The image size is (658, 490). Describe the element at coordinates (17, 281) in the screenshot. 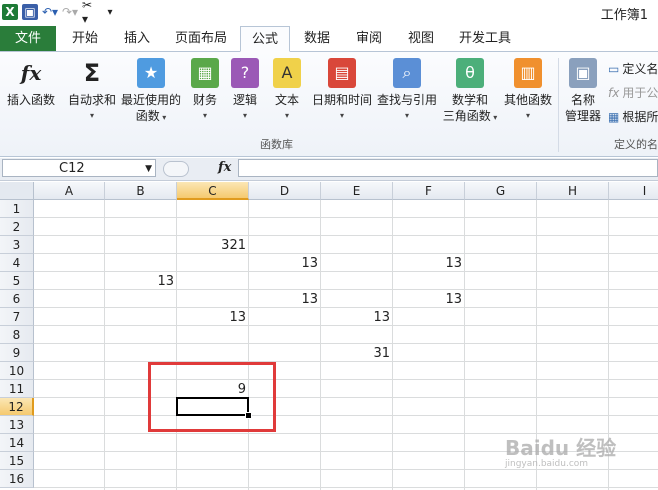

I see `row-header-5: 5` at that location.